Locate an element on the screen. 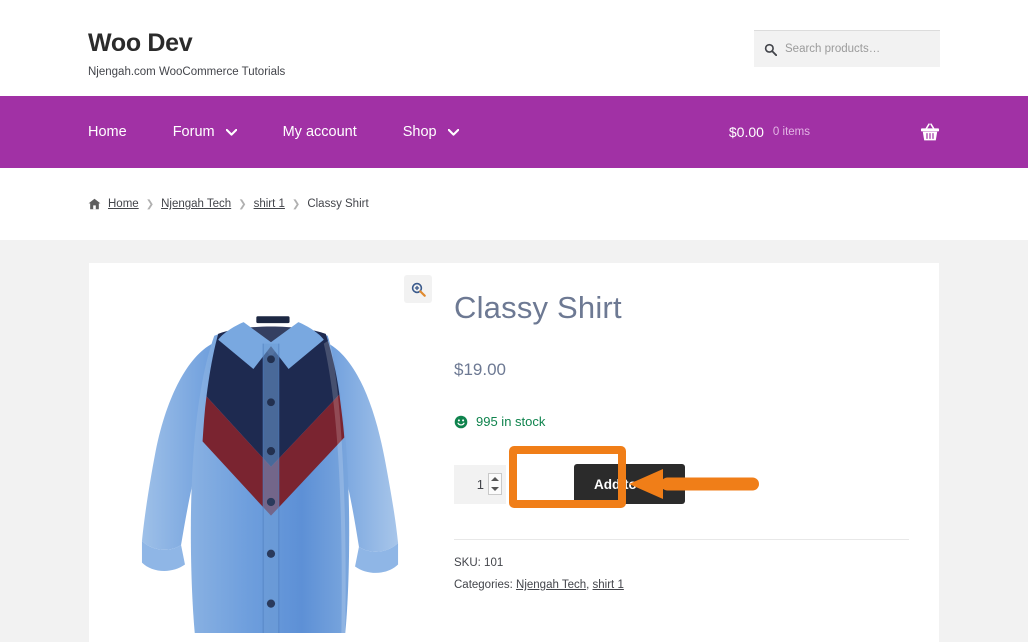 This screenshot has height=642, width=1028. zoom-in-glyph is located at coordinates (418, 289).